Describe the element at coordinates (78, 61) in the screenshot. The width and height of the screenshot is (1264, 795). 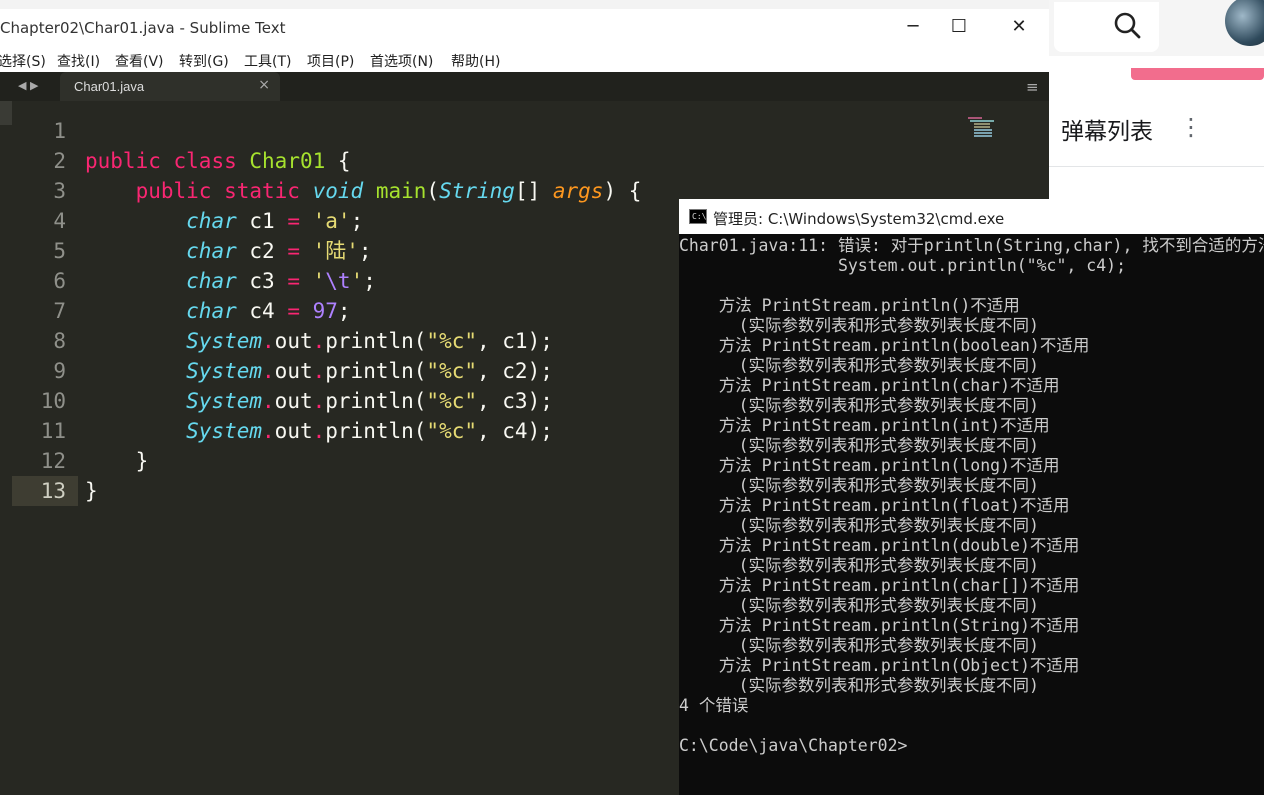
I see `menu-find: 查找(I)` at that location.